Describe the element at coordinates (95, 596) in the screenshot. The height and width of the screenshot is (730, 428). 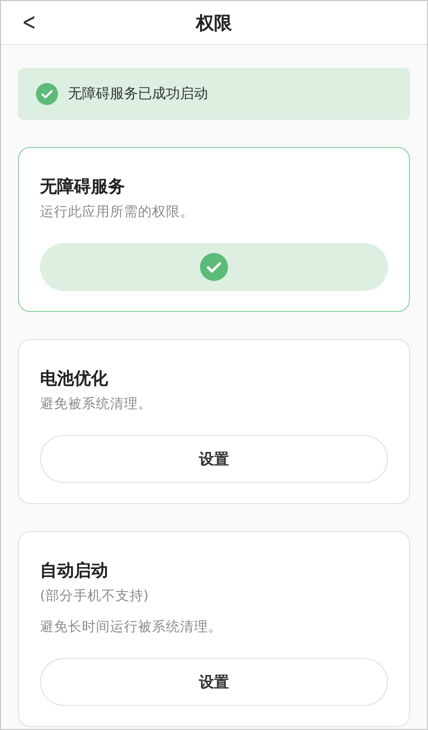
I see `card-description: (部分手机不支持)` at that location.